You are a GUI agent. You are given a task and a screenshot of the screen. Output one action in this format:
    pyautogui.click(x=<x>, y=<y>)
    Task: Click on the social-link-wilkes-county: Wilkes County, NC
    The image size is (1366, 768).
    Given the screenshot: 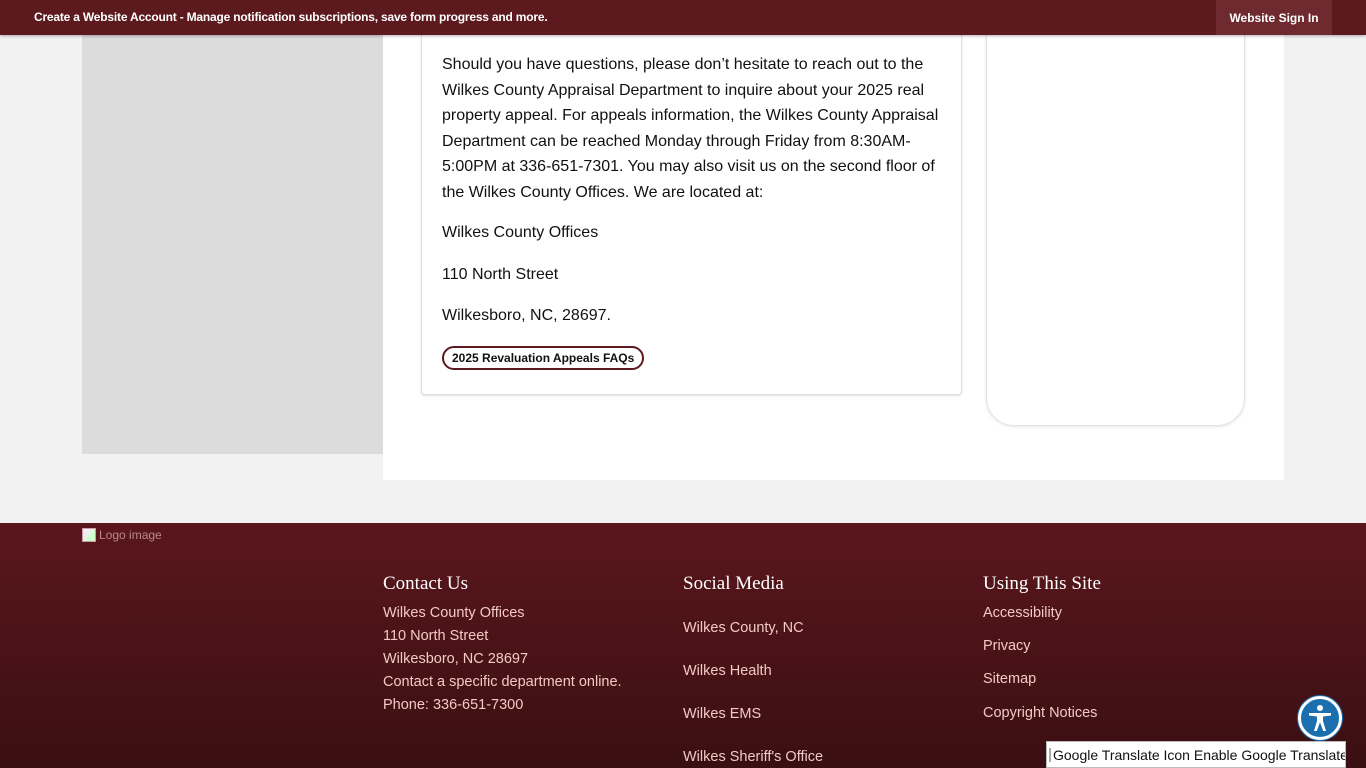 What is the action you would take?
    pyautogui.click(x=743, y=628)
    